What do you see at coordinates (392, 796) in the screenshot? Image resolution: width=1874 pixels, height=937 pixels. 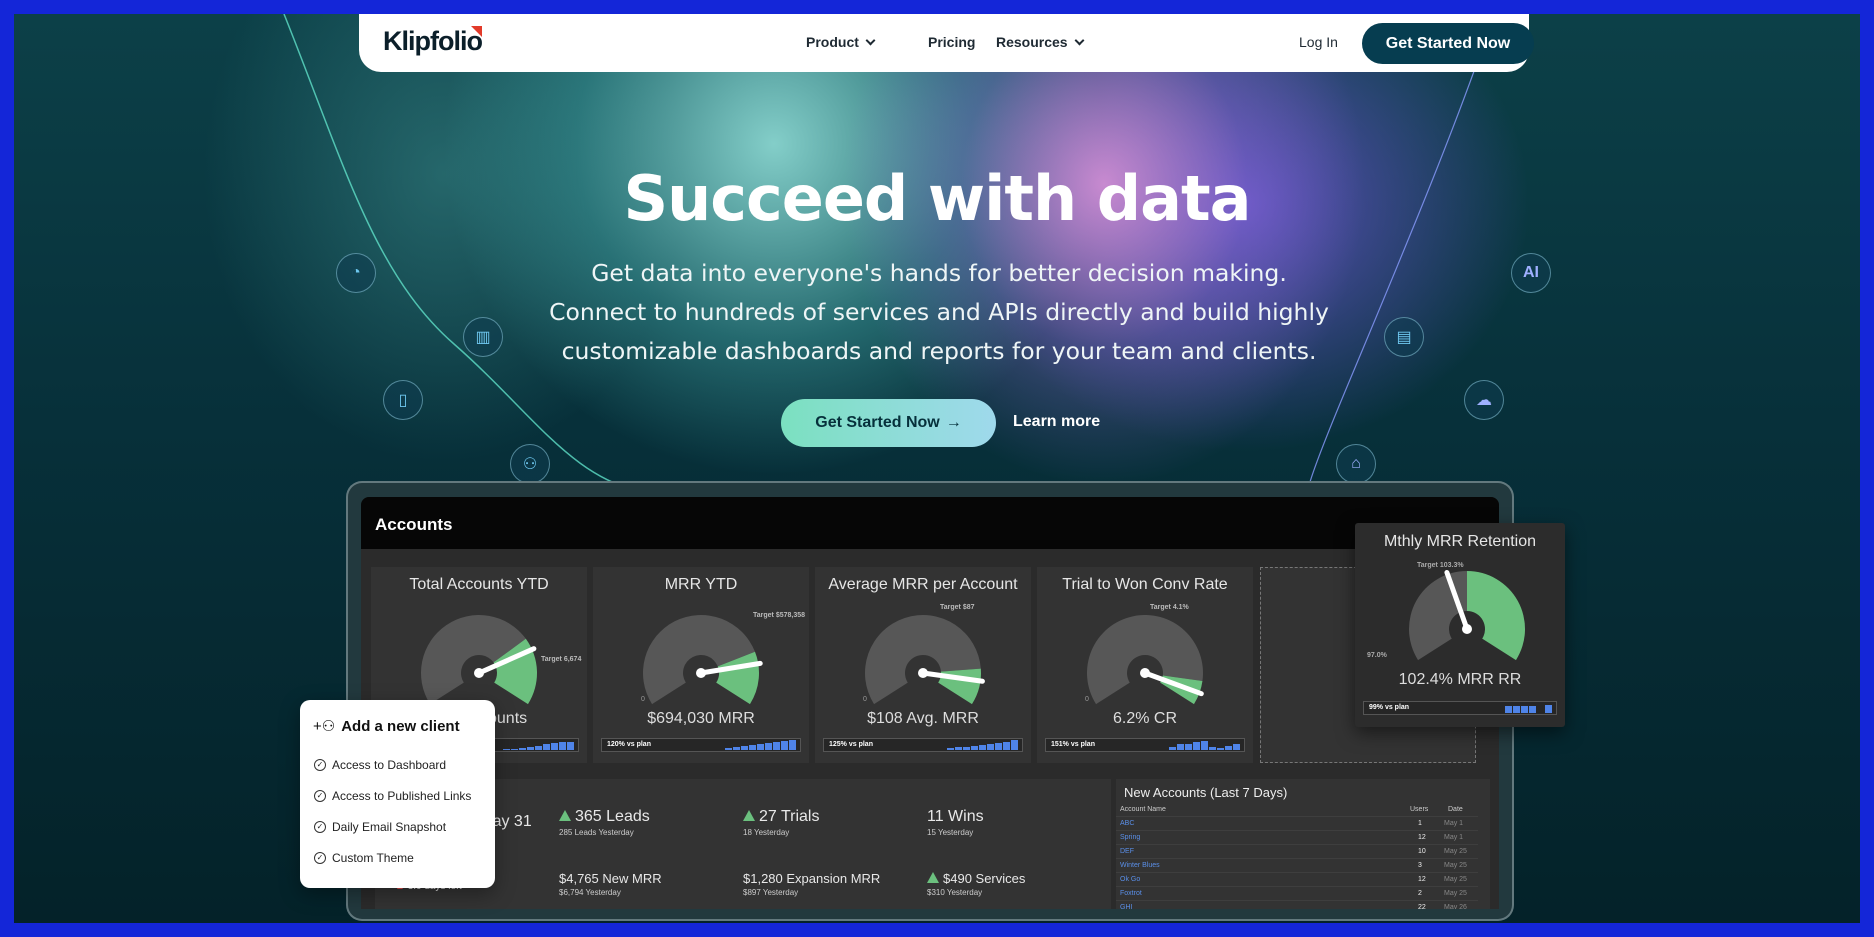 I see `client-option: ✓ Access to Published Links` at bounding box center [392, 796].